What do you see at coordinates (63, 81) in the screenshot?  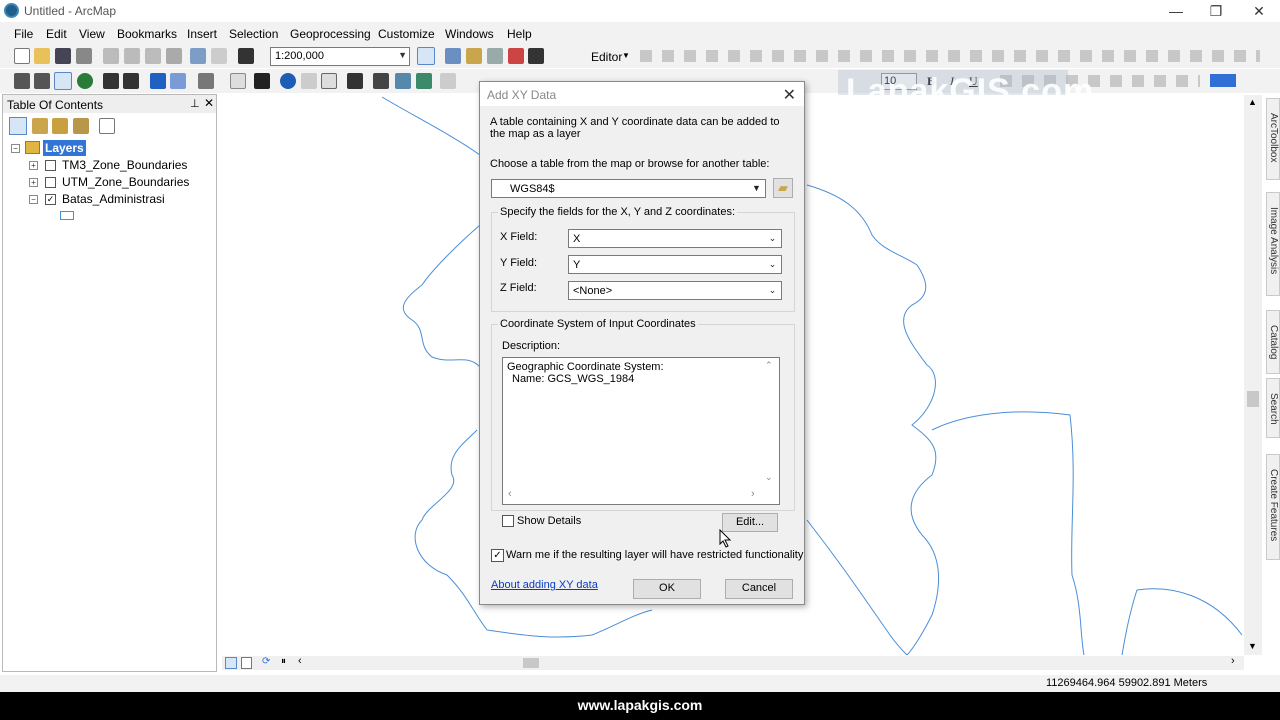 I see `pan-icon` at bounding box center [63, 81].